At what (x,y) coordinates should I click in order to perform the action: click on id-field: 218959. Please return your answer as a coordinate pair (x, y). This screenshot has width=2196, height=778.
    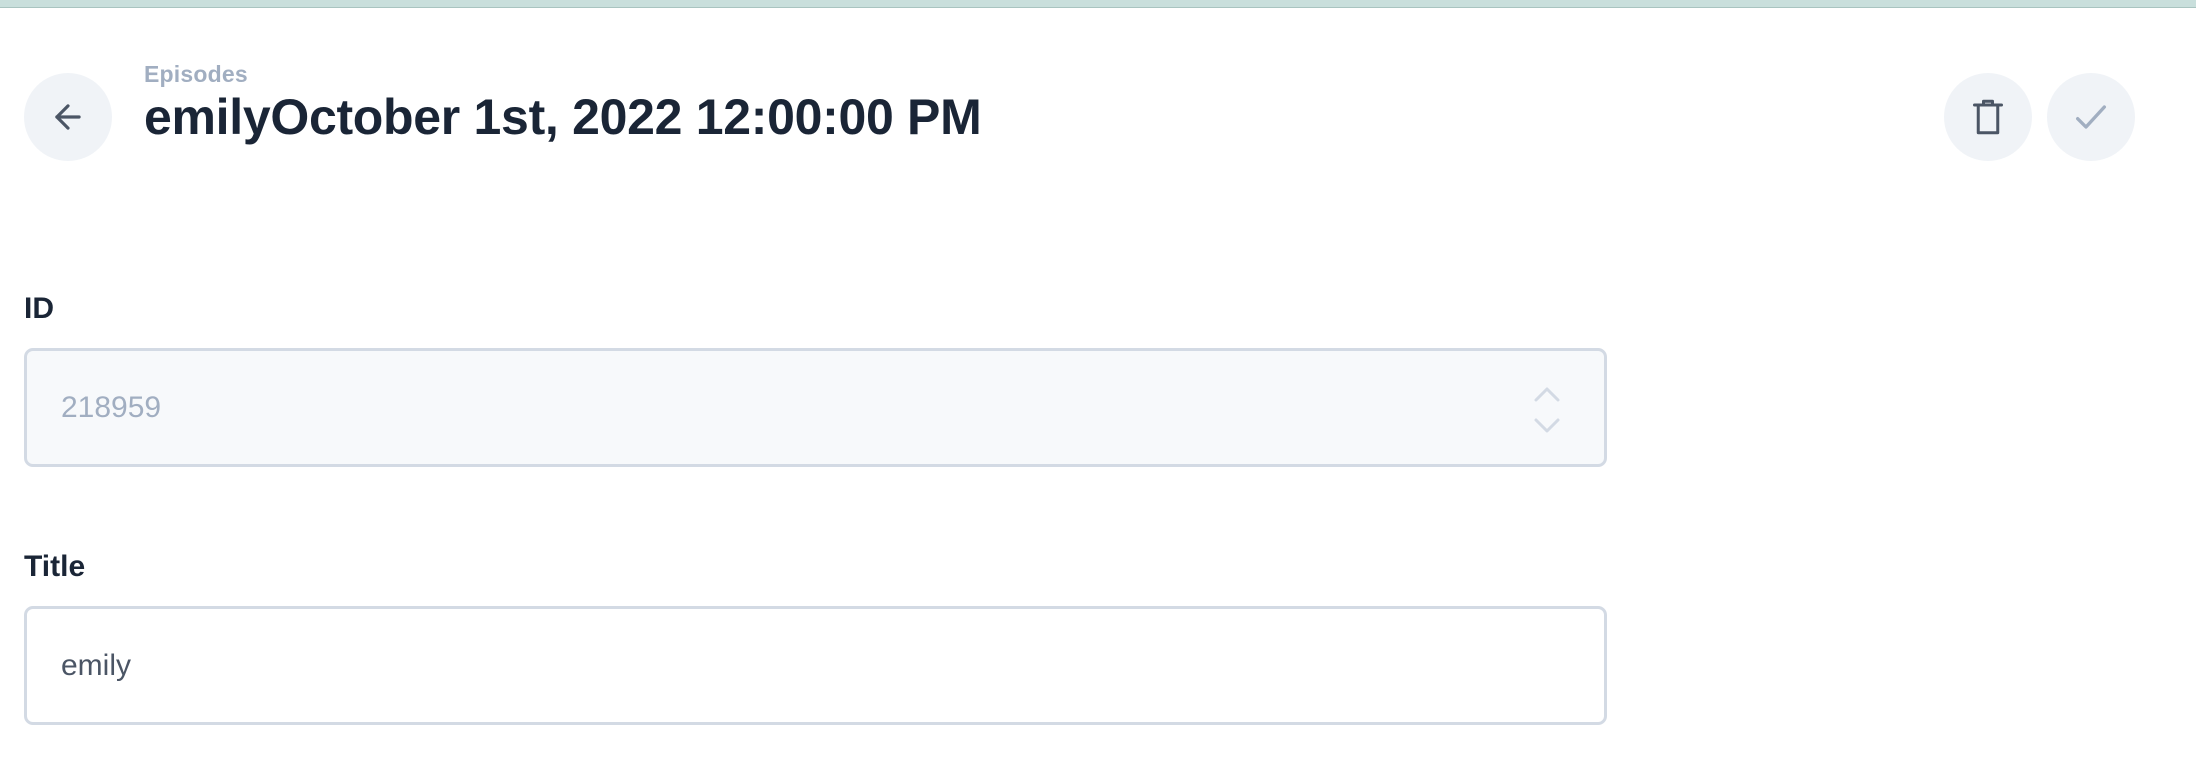
    Looking at the image, I should click on (815, 407).